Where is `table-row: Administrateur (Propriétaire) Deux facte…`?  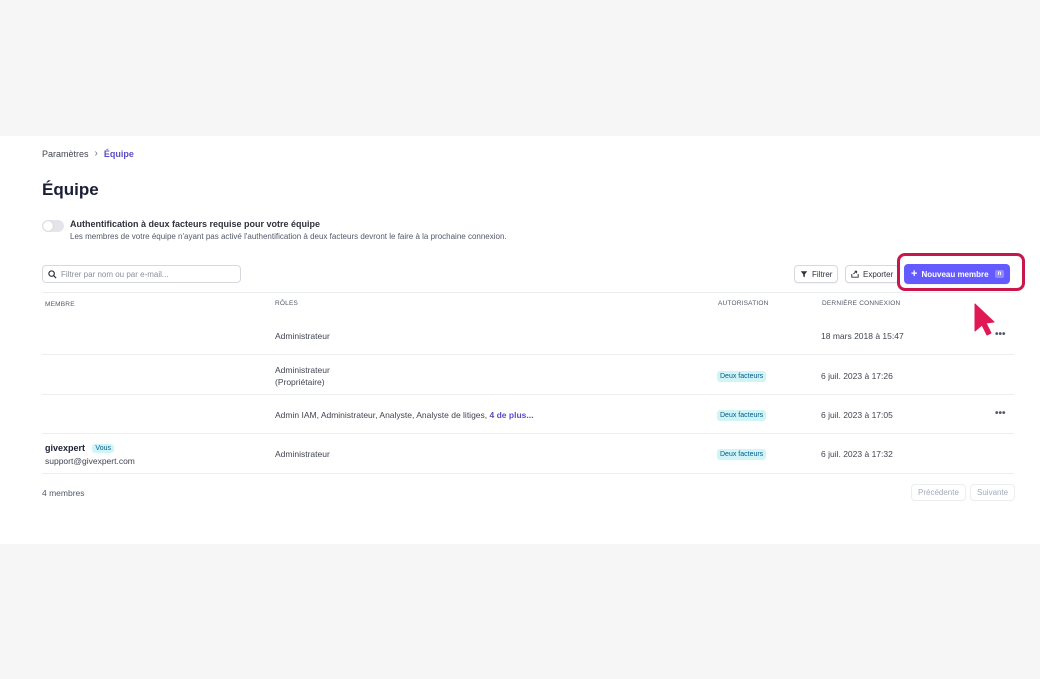
table-row: Administrateur (Propriétaire) Deux facte… is located at coordinates (528, 375).